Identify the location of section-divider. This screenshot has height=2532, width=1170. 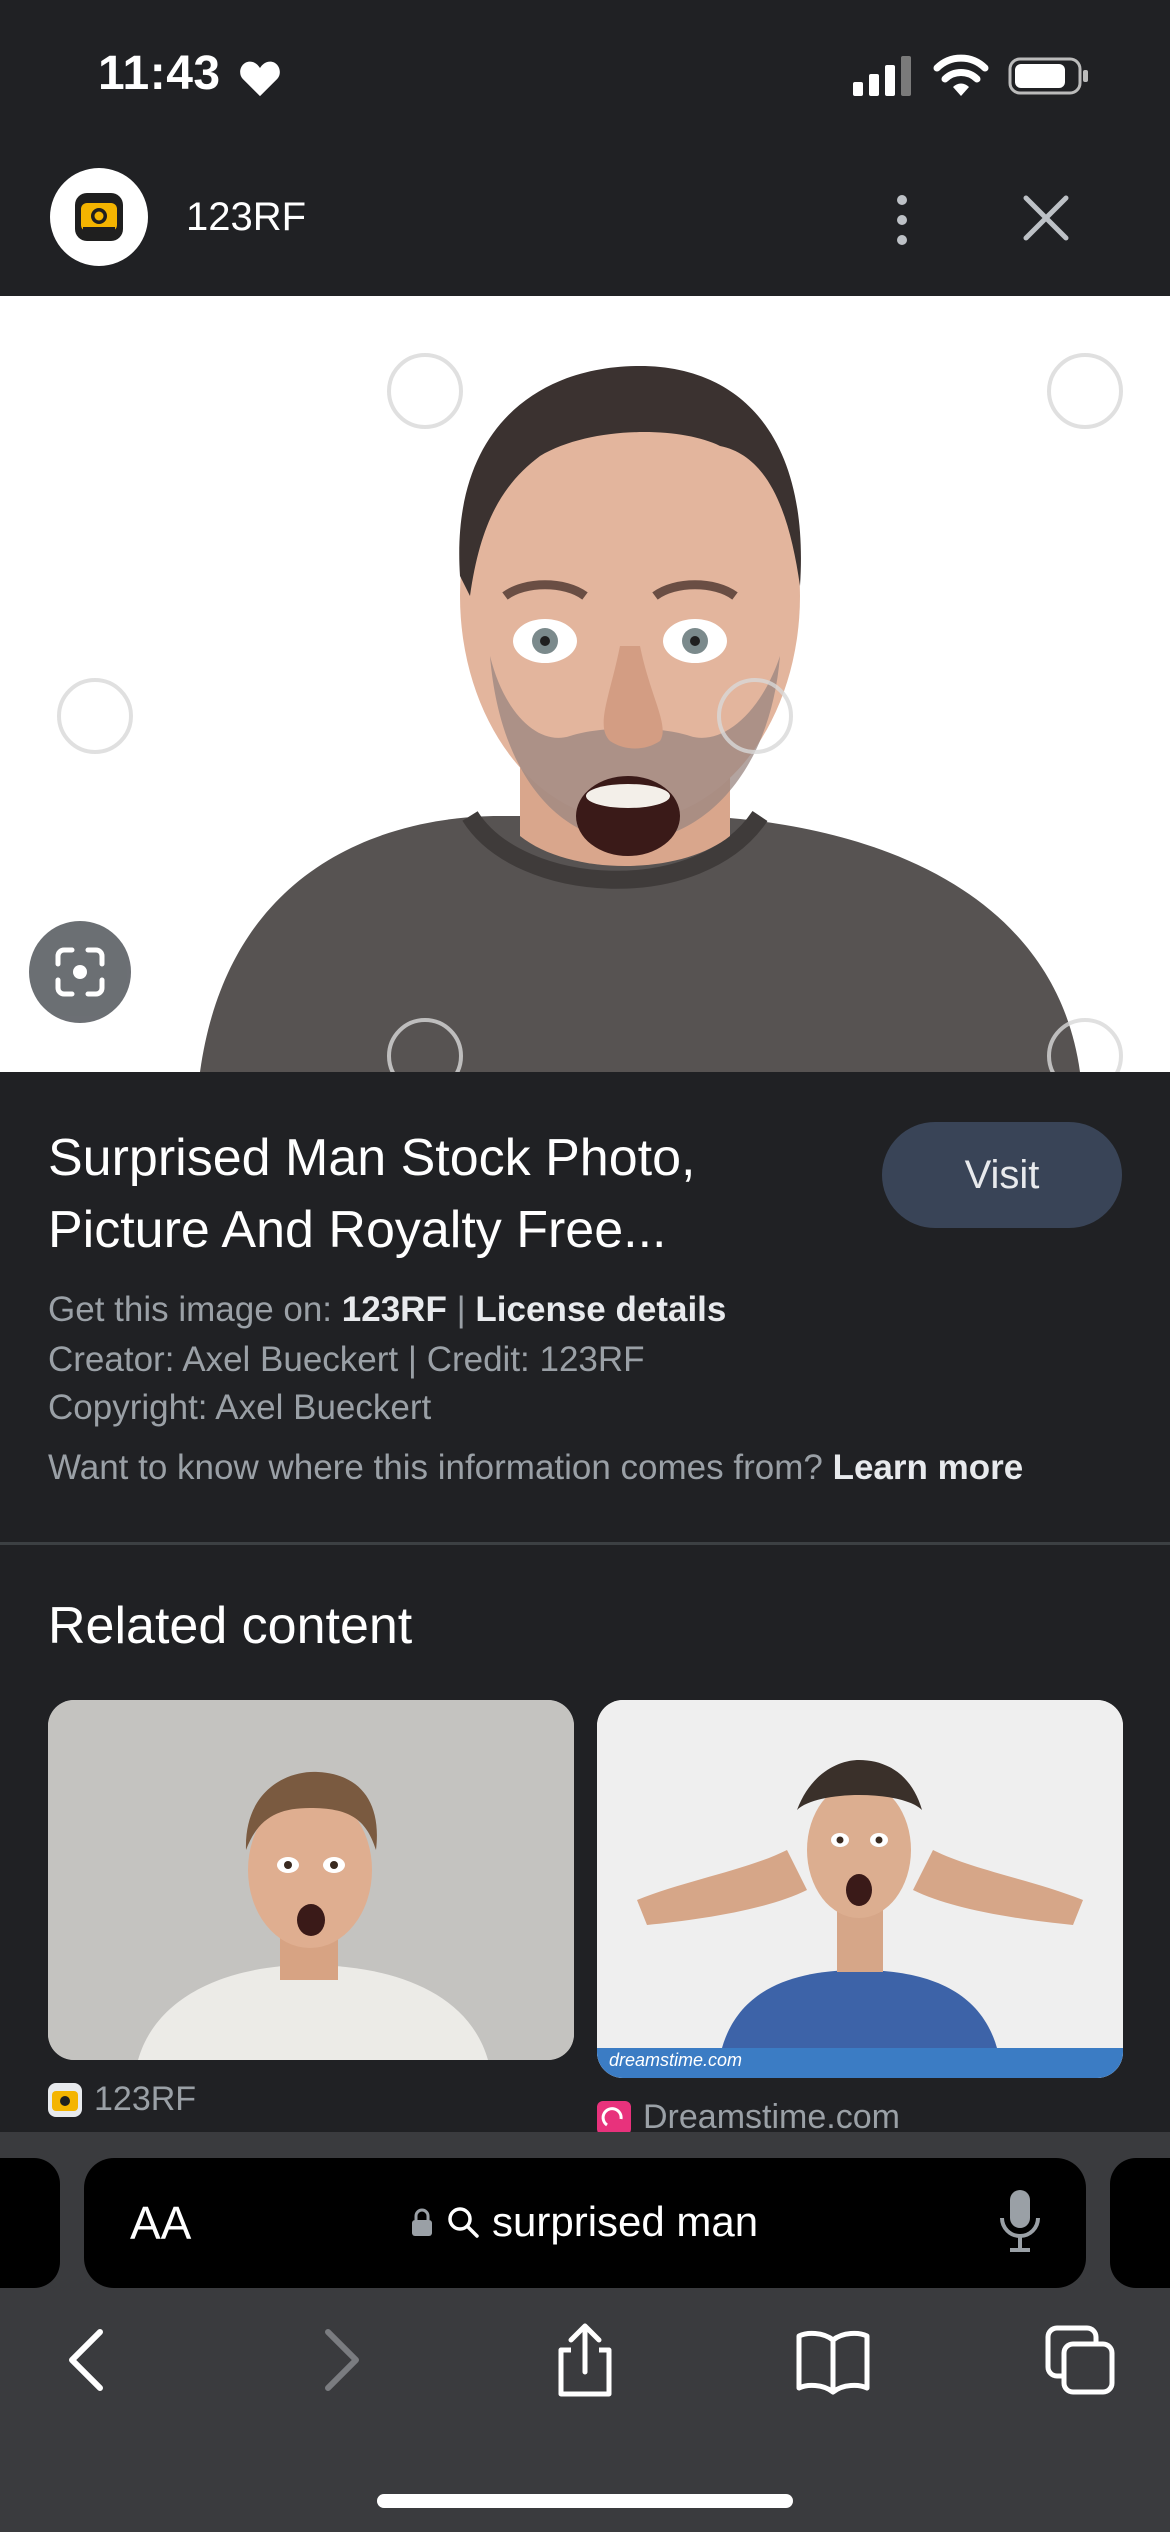
(585, 1543).